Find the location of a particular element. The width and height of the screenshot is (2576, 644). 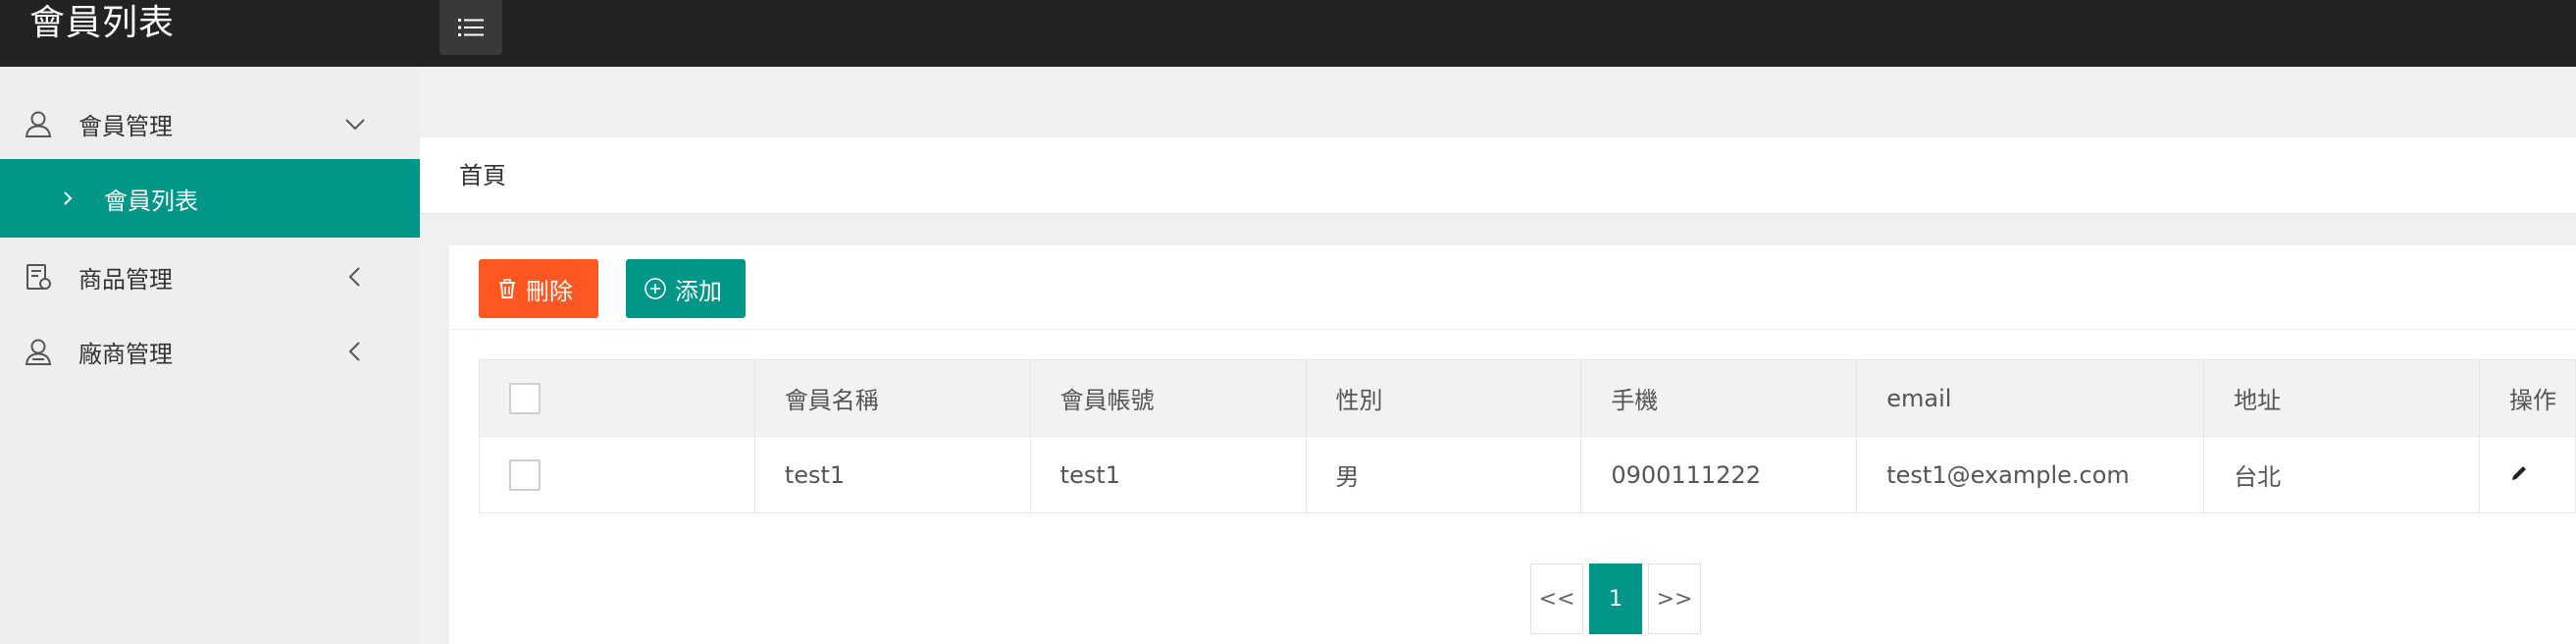

column-header: 地址 is located at coordinates (2341, 398).